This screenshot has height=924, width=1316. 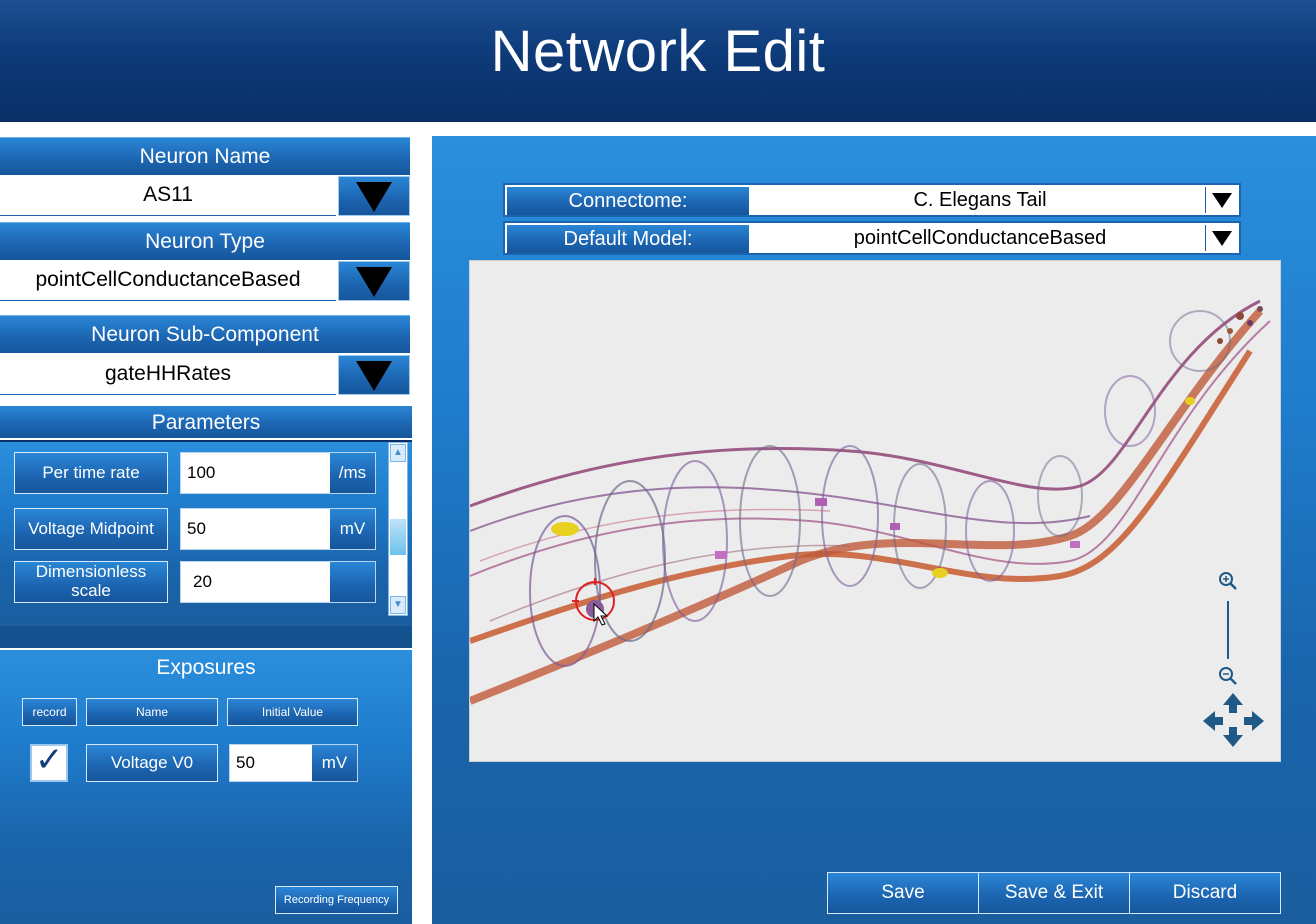 I want to click on initial-value-column-header: Initial Value, so click(x=292, y=712).